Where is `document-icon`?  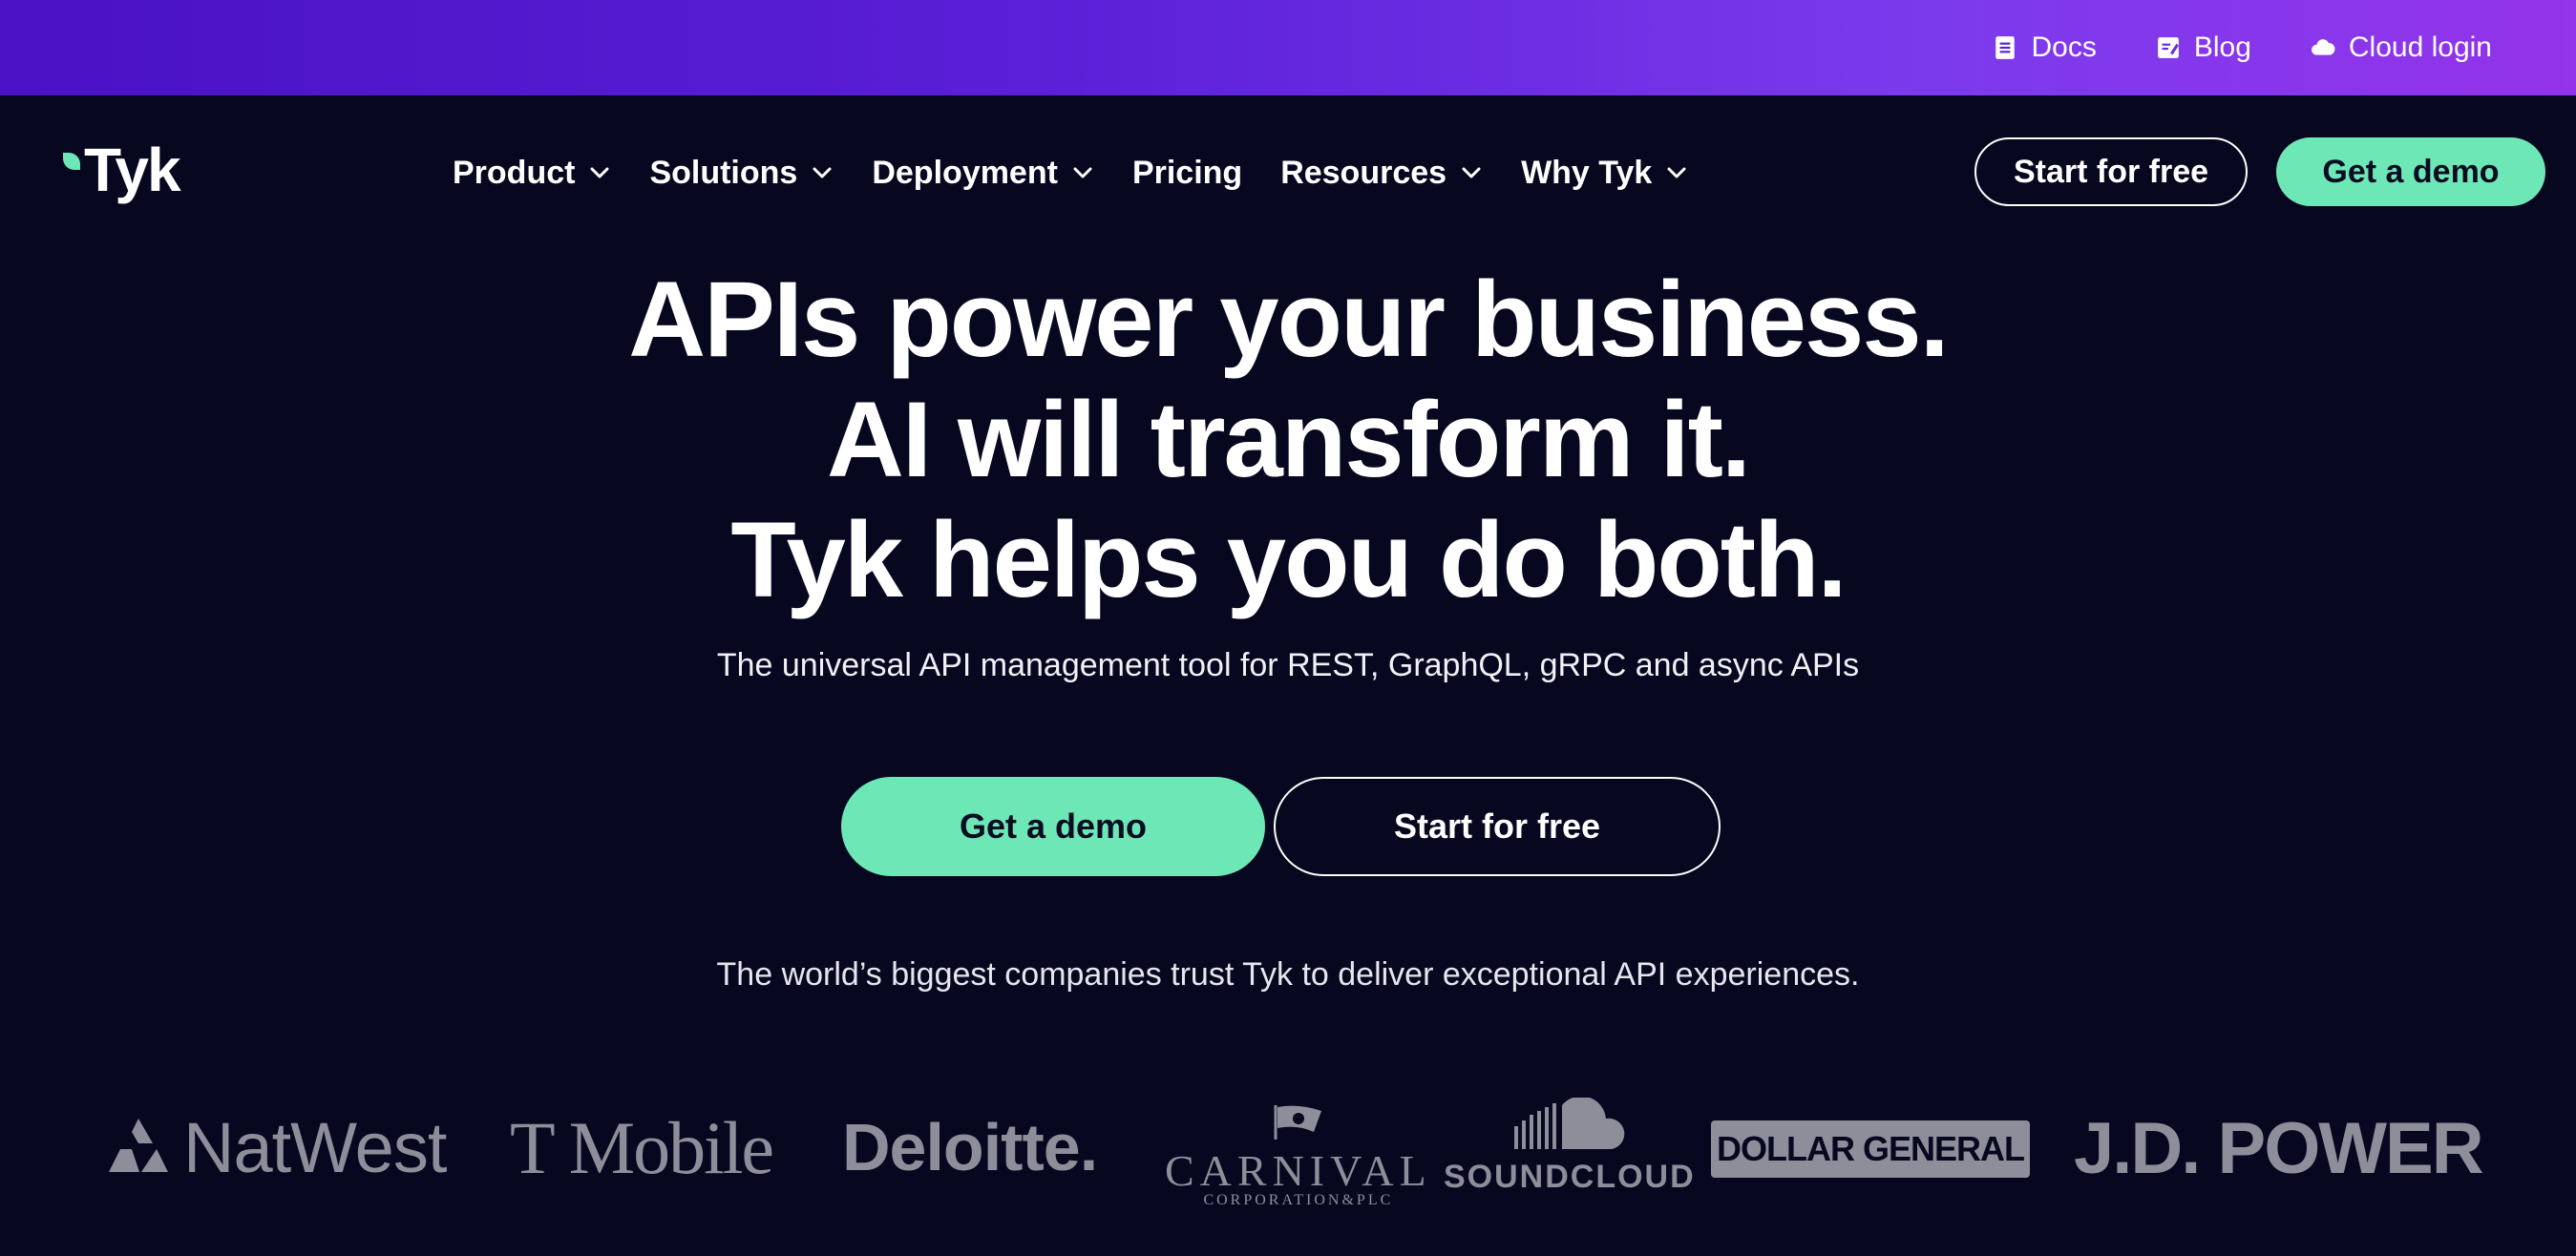 document-icon is located at coordinates (2005, 48).